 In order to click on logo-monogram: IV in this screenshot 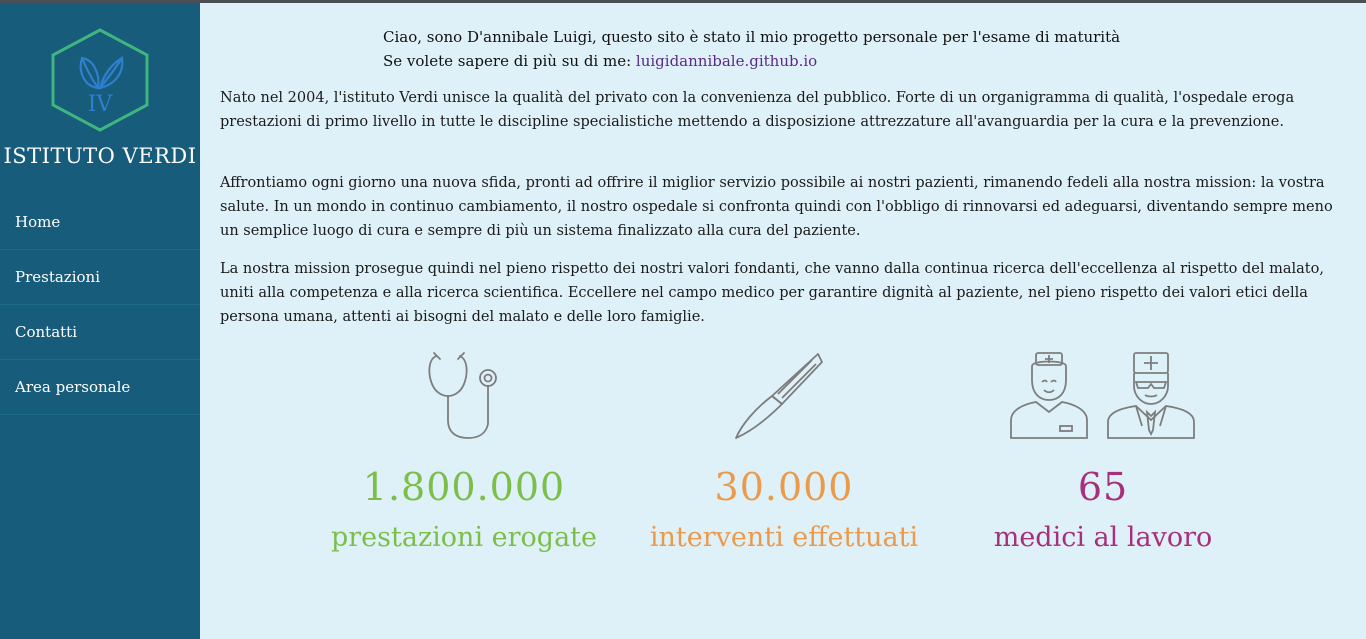, I will do `click(101, 104)`.